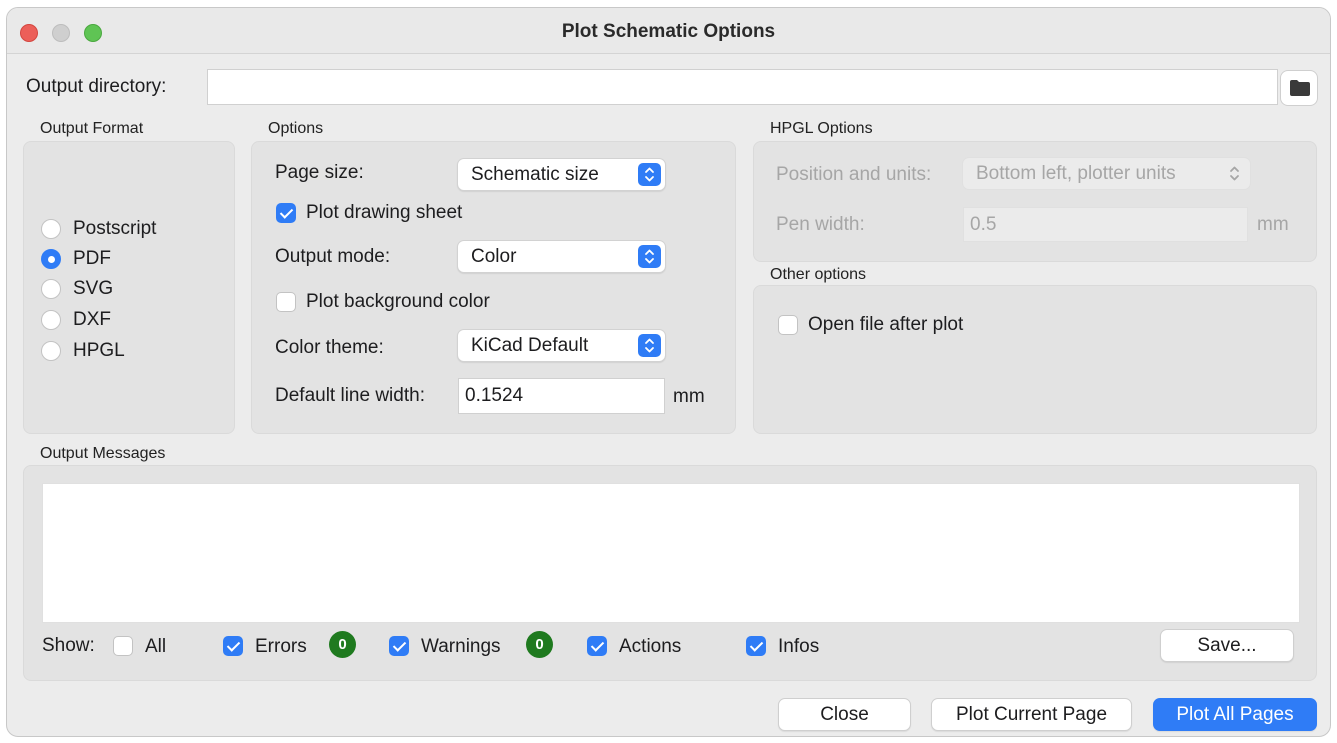 This screenshot has height=743, width=1337. I want to click on page-size-value: Schematic size, so click(535, 174).